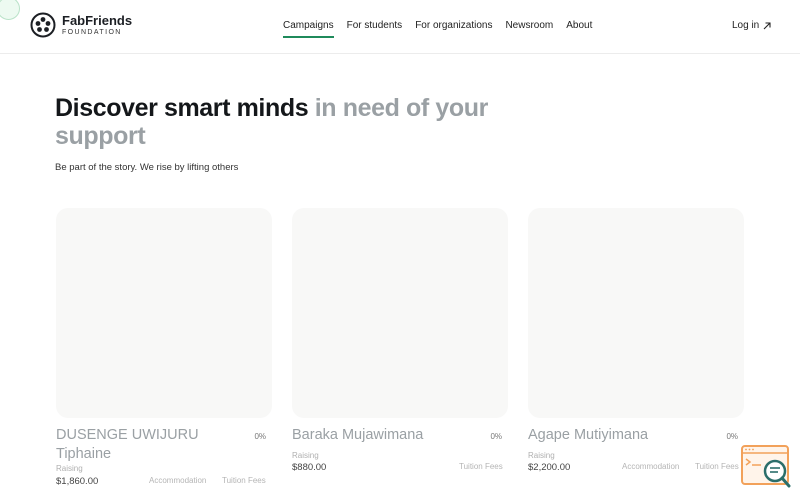 The image size is (800, 500). What do you see at coordinates (588, 435) in the screenshot?
I see `campaign-student-name: Agape Mutiyimana` at bounding box center [588, 435].